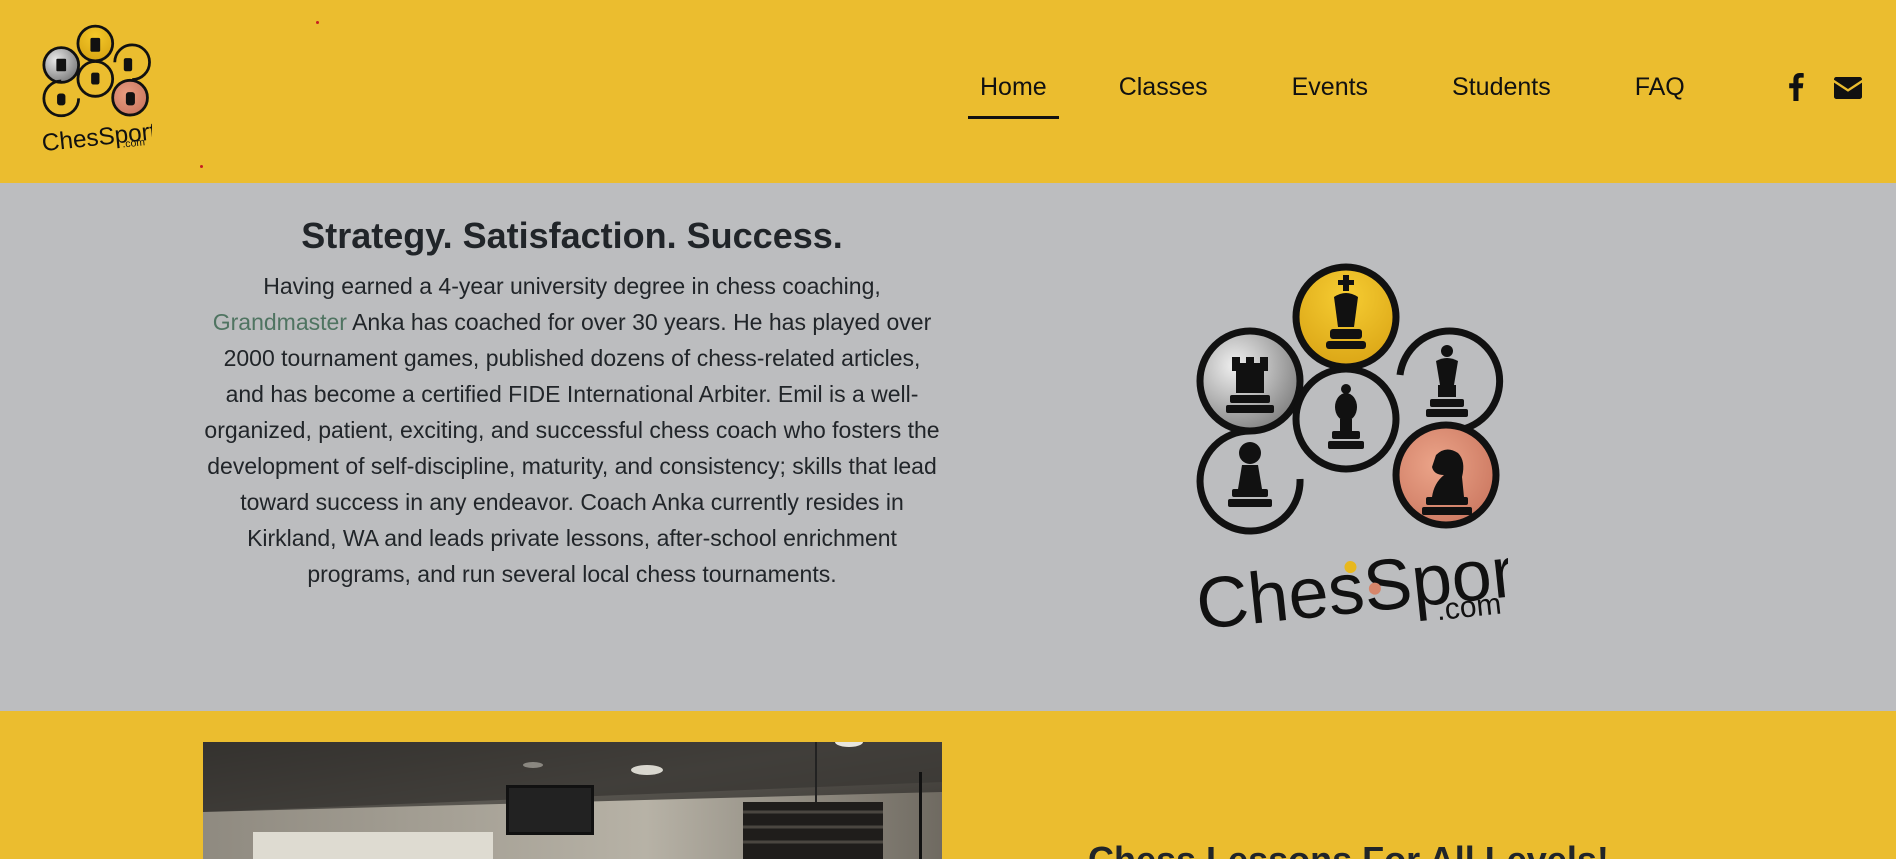 Image resolution: width=1896 pixels, height=859 pixels. What do you see at coordinates (1330, 60) in the screenshot?
I see `nav-events: Events` at bounding box center [1330, 60].